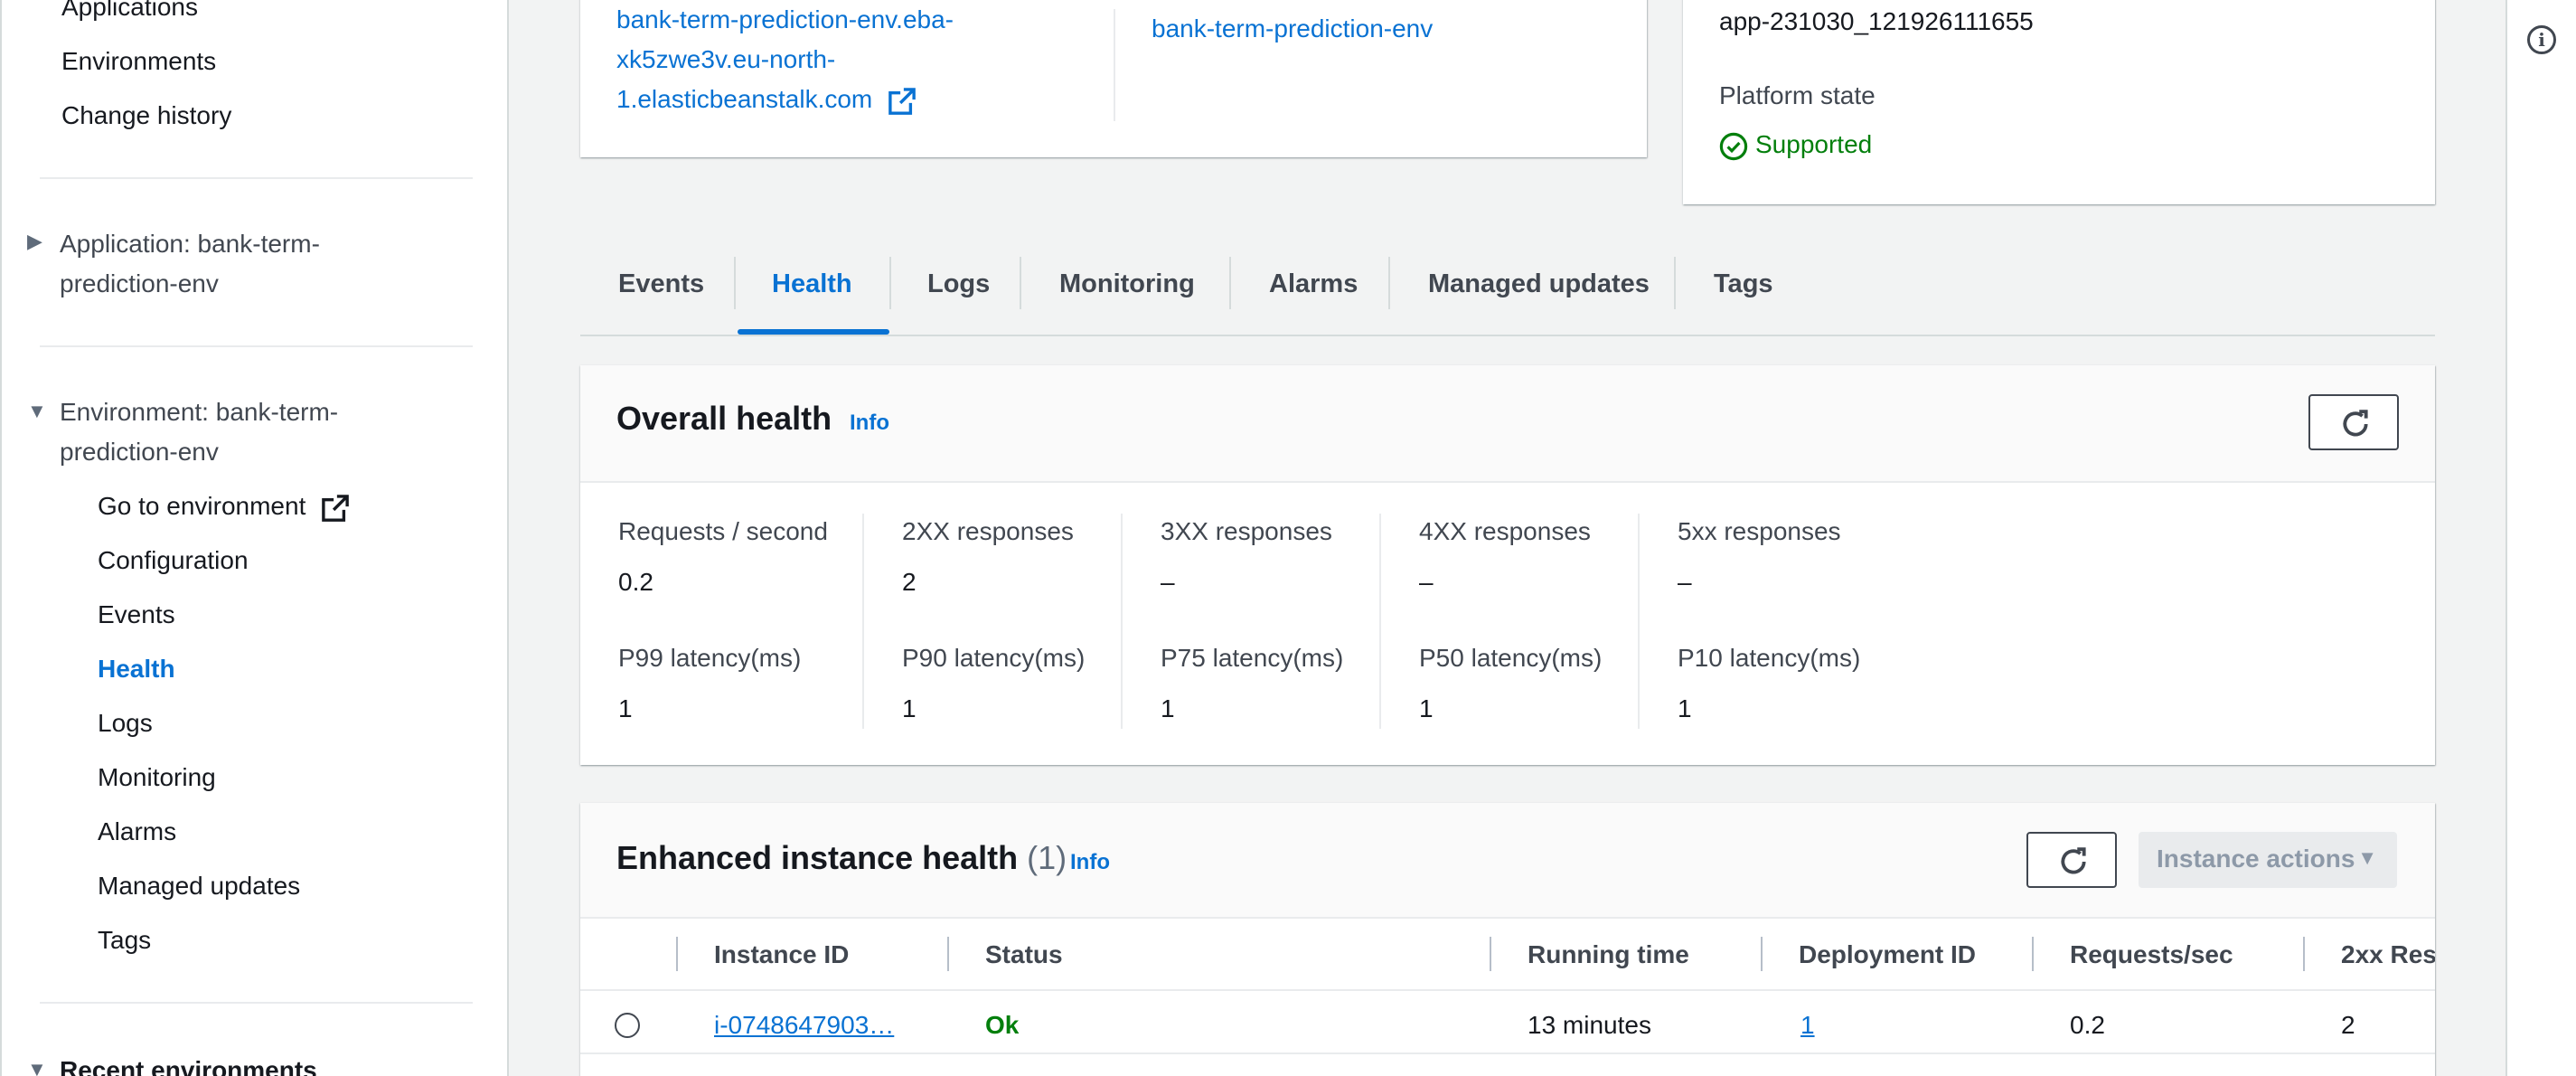 The image size is (2576, 1076). Describe the element at coordinates (1511, 658) in the screenshot. I see `metric-label-p50: P50 latency(ms)` at that location.